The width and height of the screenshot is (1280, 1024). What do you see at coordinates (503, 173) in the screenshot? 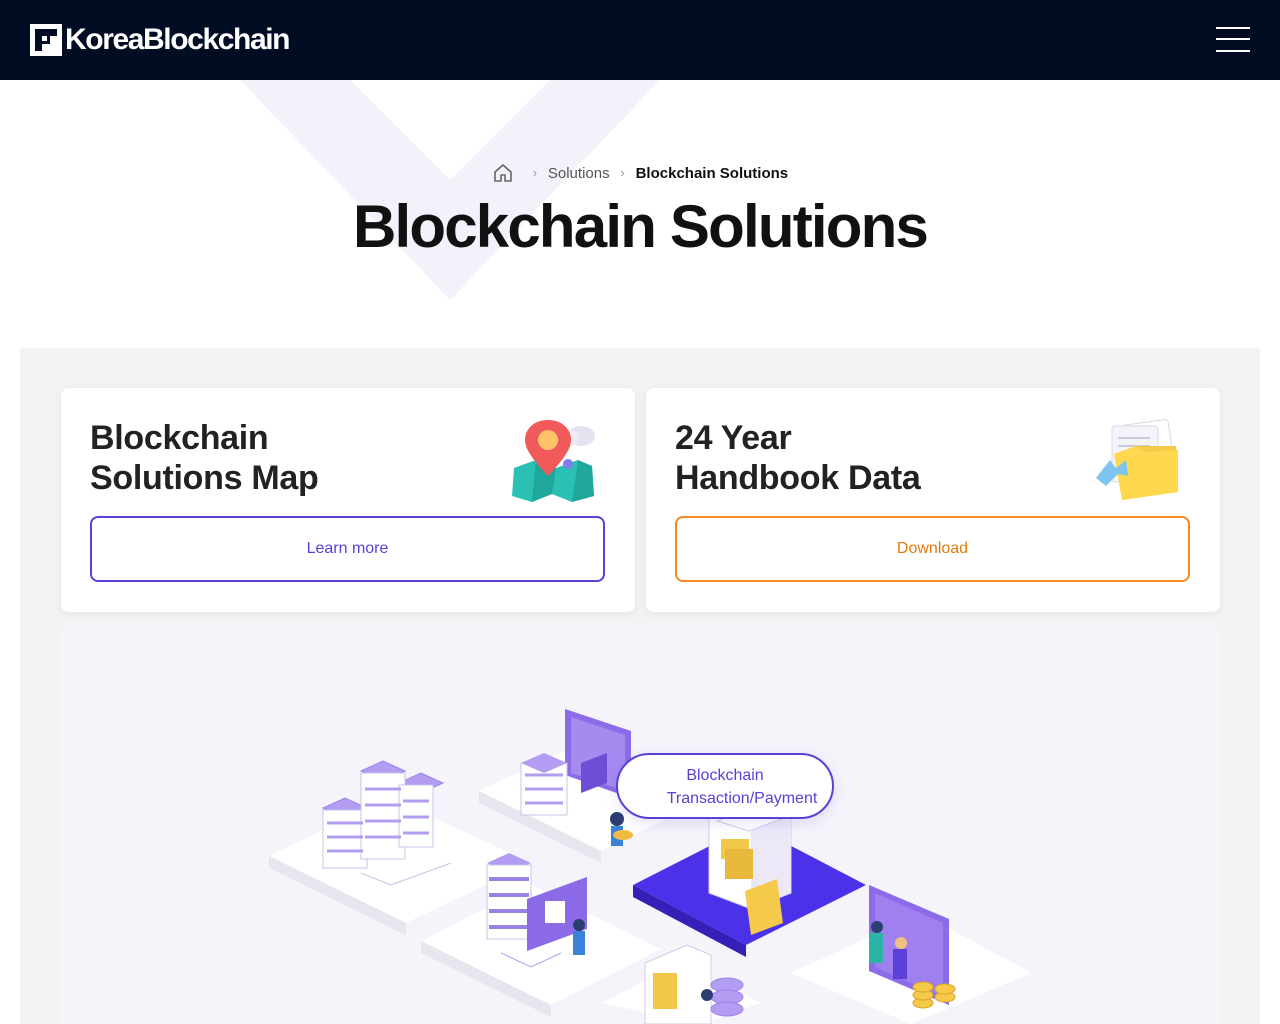
I see `home-icon` at bounding box center [503, 173].